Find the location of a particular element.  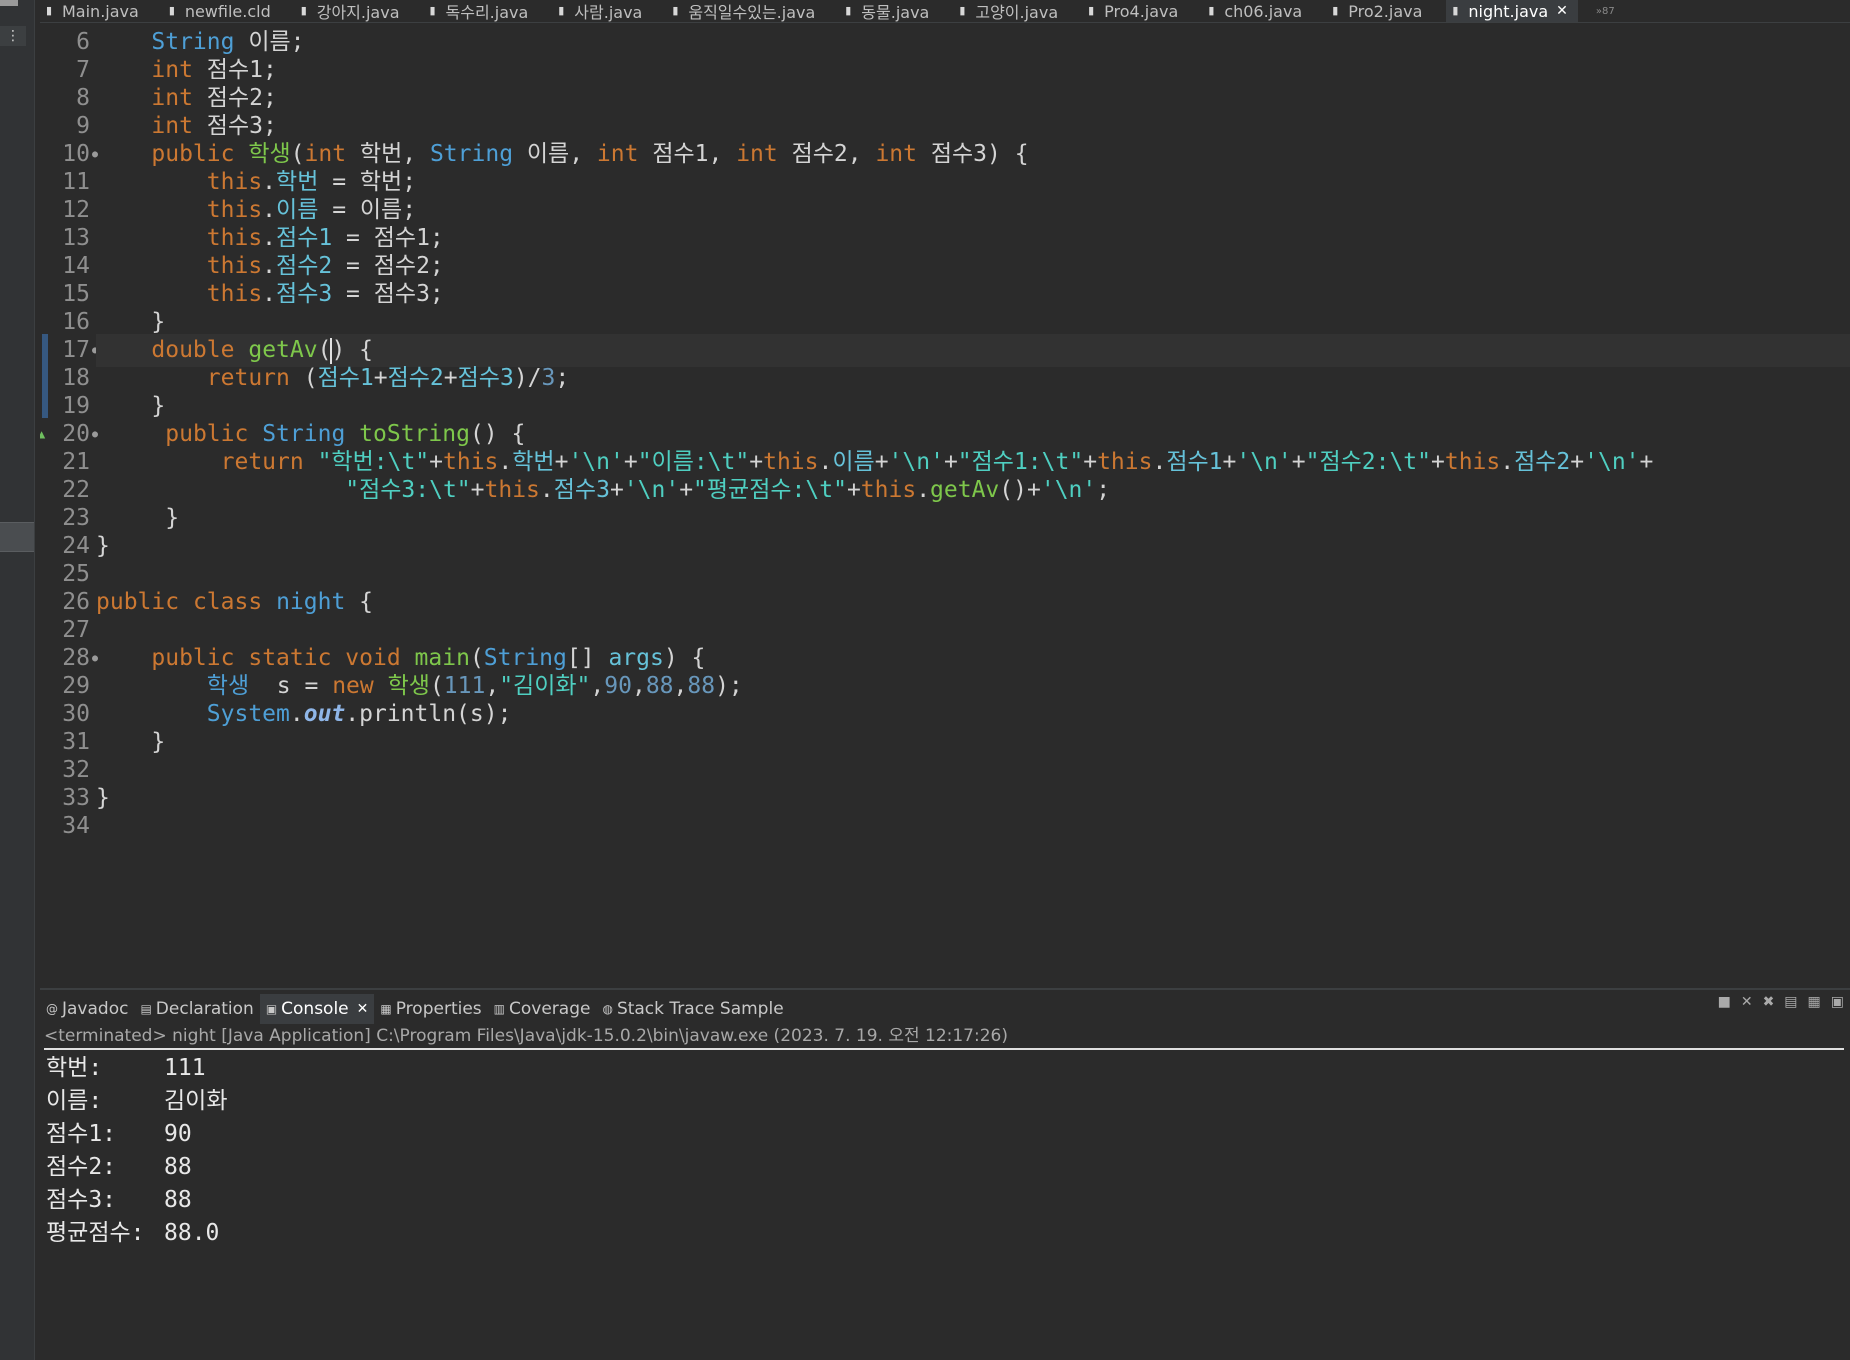

line-number-text: 15 is located at coordinates (76, 294).